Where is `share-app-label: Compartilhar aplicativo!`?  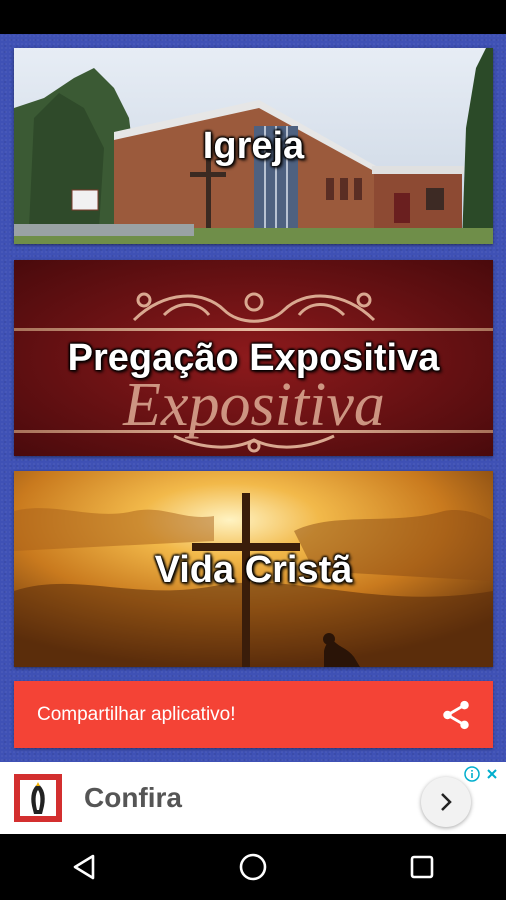
share-app-label: Compartilhar aplicativo! is located at coordinates (136, 714).